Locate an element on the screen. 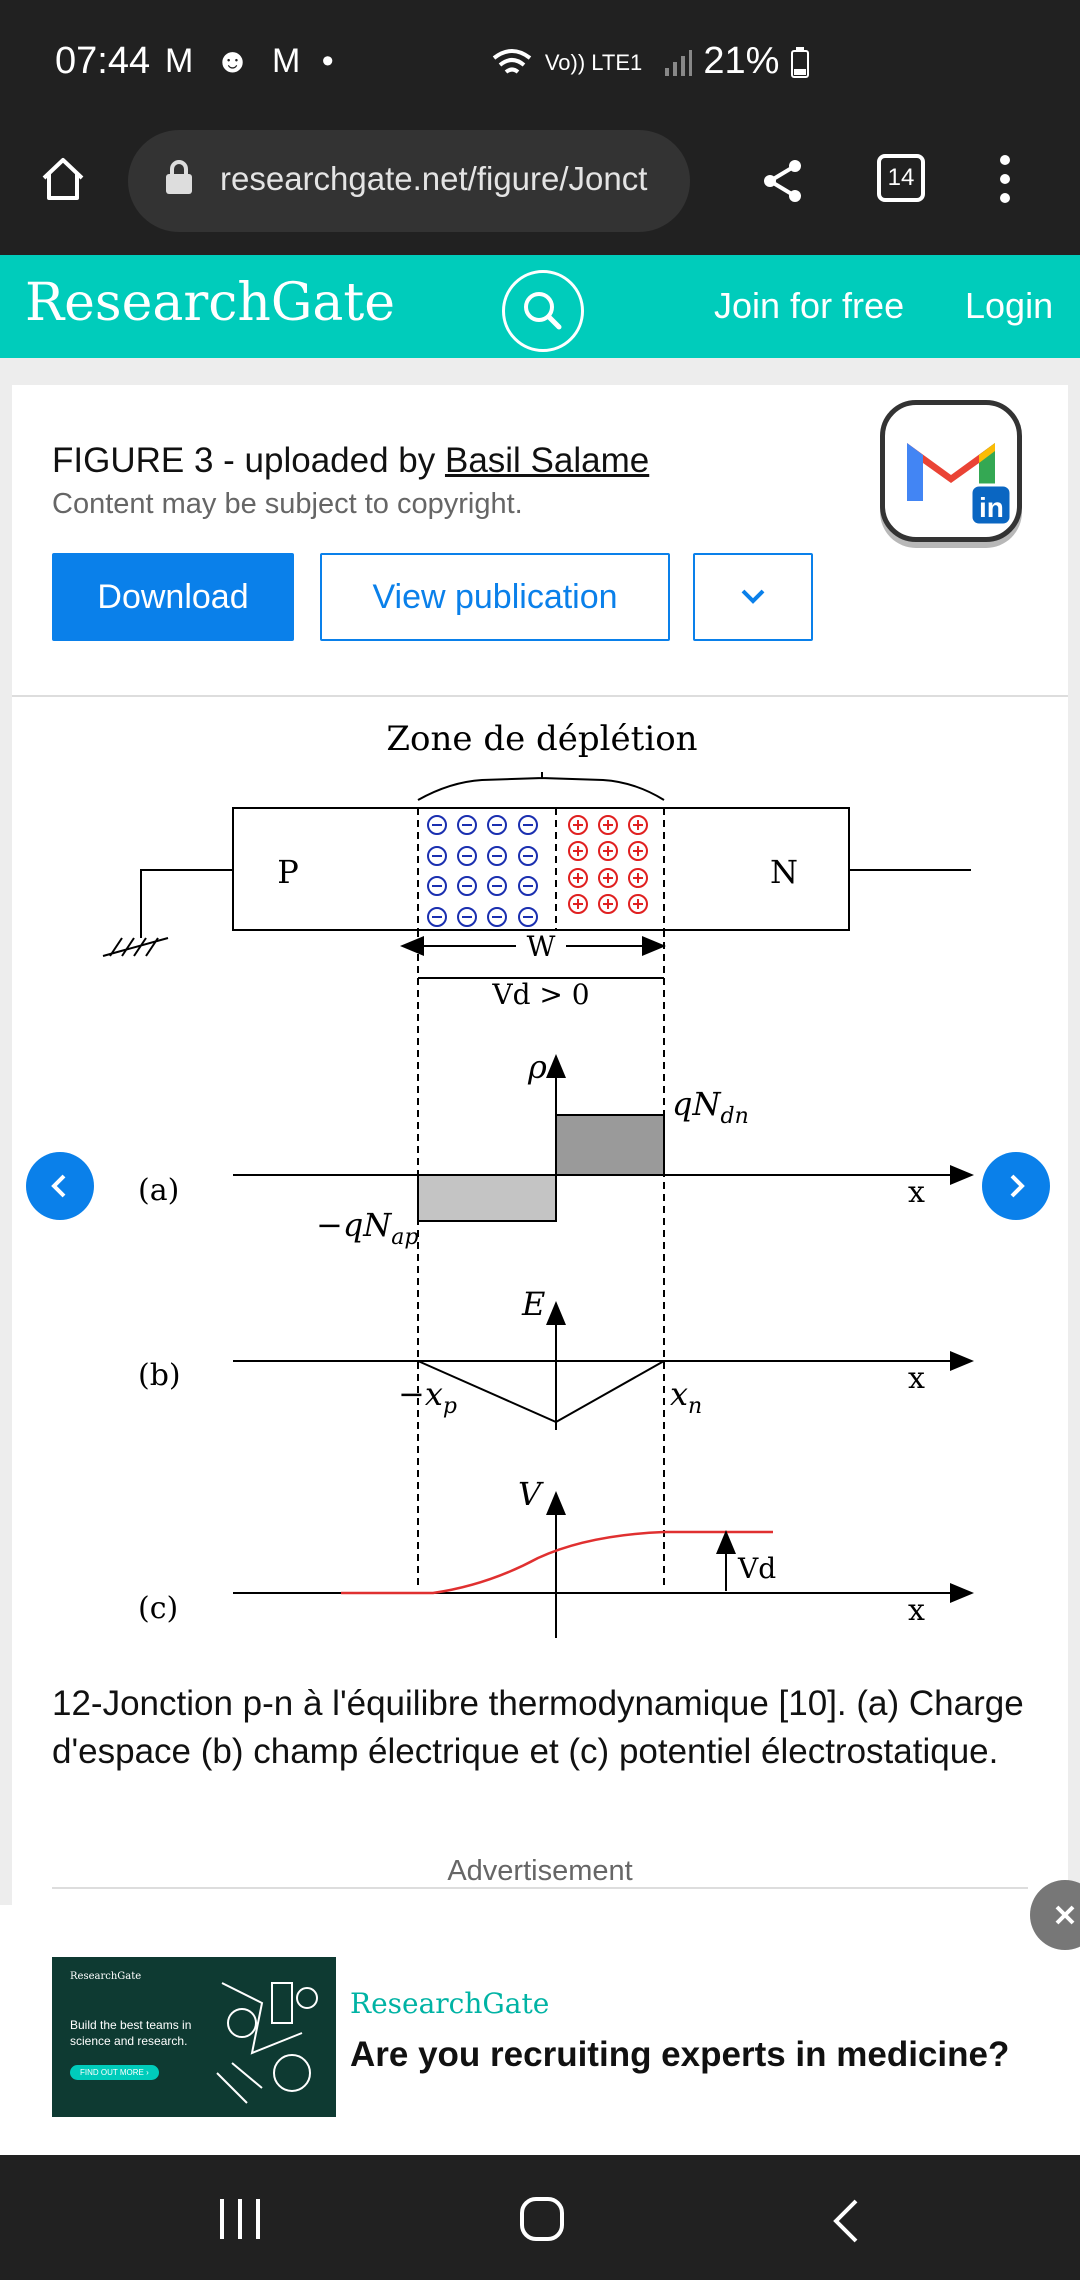 The height and width of the screenshot is (2280, 1080). figure-title-prefix: FIGURE 3 - uploaded by is located at coordinates (248, 460).